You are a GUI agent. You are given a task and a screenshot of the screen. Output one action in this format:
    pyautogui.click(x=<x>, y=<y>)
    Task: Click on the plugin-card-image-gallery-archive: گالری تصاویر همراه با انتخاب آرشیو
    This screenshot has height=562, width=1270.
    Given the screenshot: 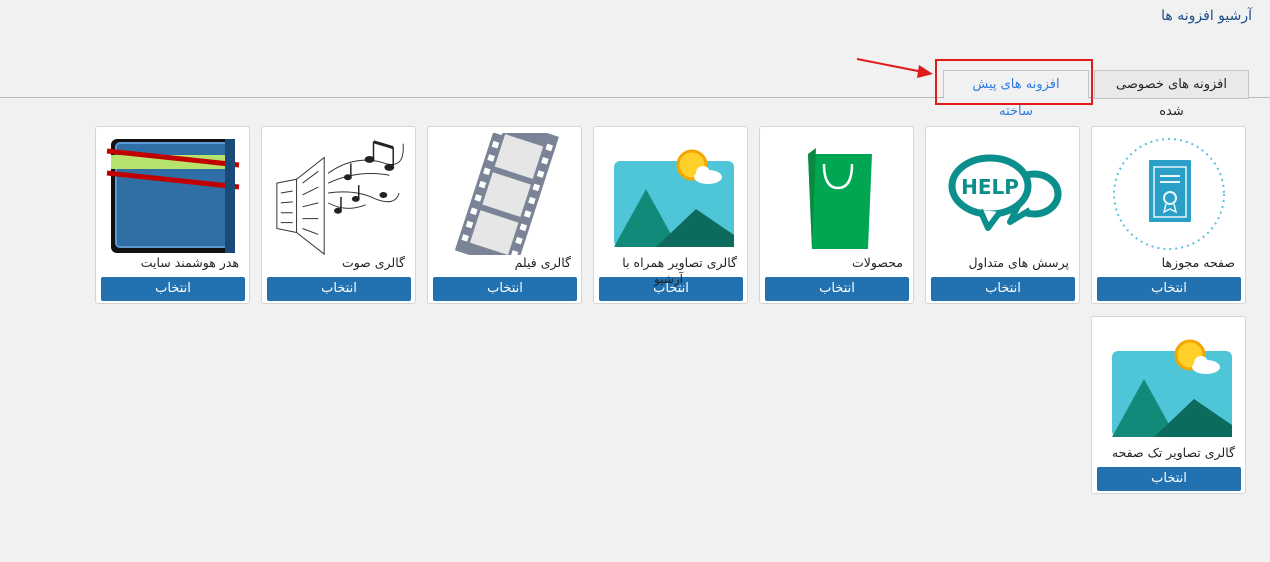 What is the action you would take?
    pyautogui.click(x=670, y=215)
    